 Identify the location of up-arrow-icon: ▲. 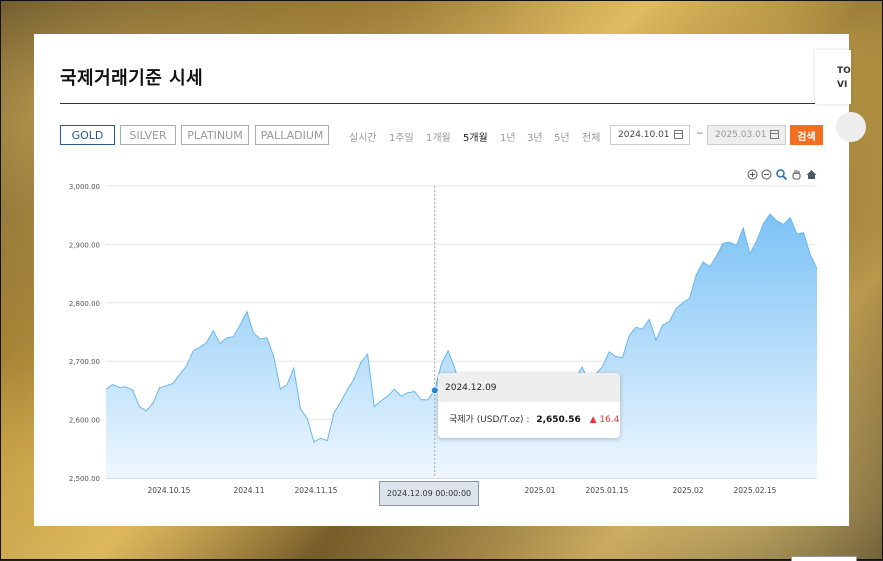
(593, 420).